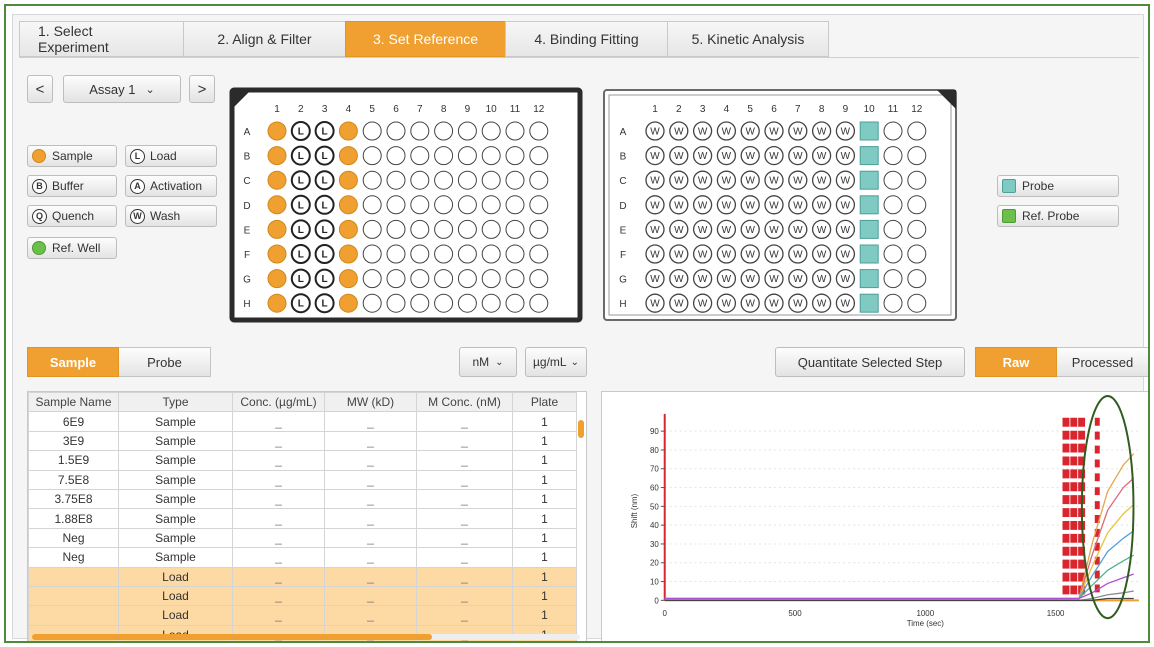 The height and width of the screenshot is (647, 1154). I want to click on sample-well-G10, so click(491, 279).